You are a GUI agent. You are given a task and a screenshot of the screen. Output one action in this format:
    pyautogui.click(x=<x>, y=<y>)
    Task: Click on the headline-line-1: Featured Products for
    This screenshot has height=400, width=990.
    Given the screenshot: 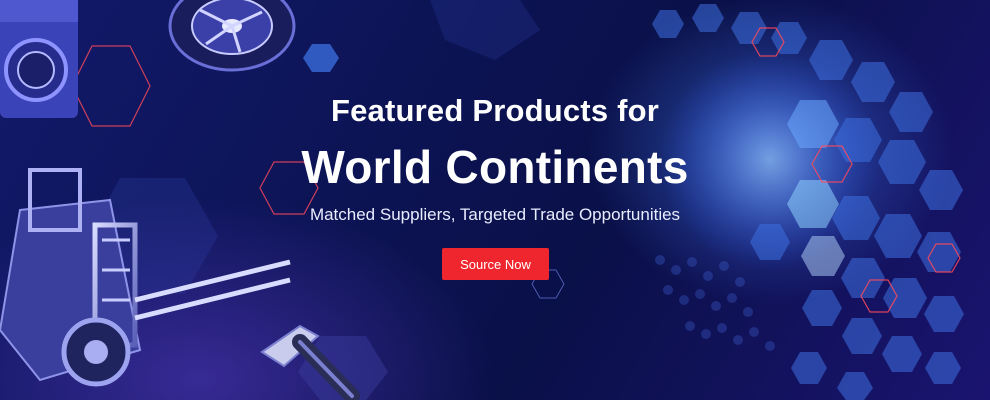 What is the action you would take?
    pyautogui.click(x=495, y=110)
    